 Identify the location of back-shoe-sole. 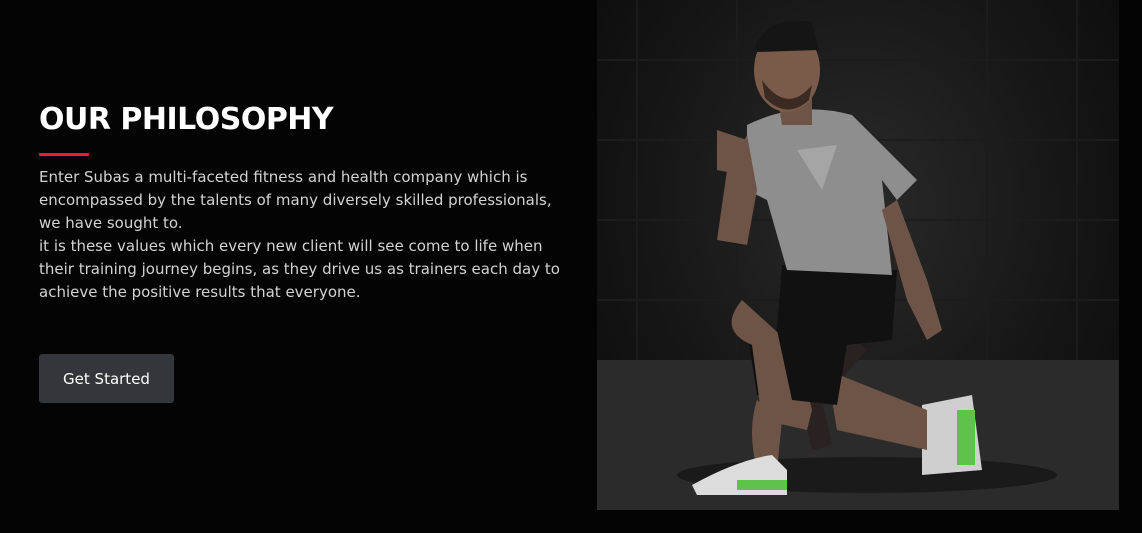
(966, 437).